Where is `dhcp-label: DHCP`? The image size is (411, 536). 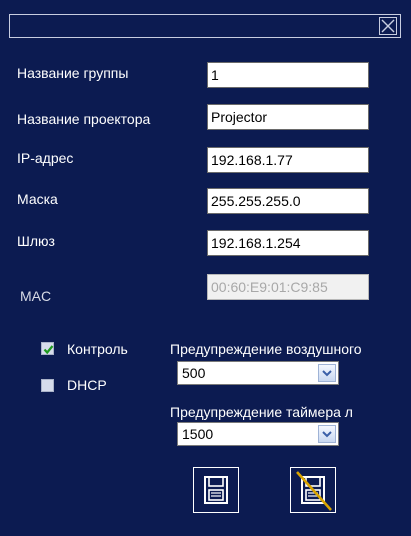
dhcp-label: DHCP is located at coordinates (87, 385).